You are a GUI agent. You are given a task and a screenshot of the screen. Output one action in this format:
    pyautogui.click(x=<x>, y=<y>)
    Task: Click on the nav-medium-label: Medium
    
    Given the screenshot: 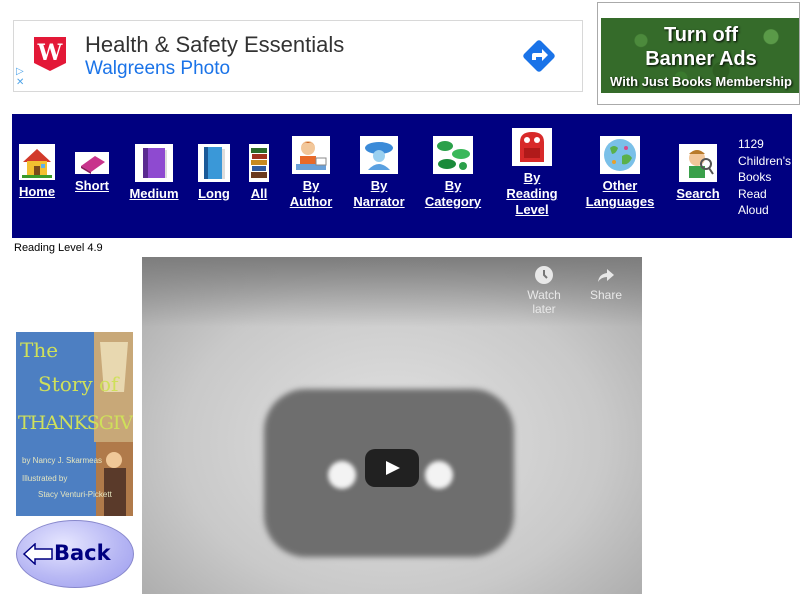 What is the action you would take?
    pyautogui.click(x=154, y=193)
    